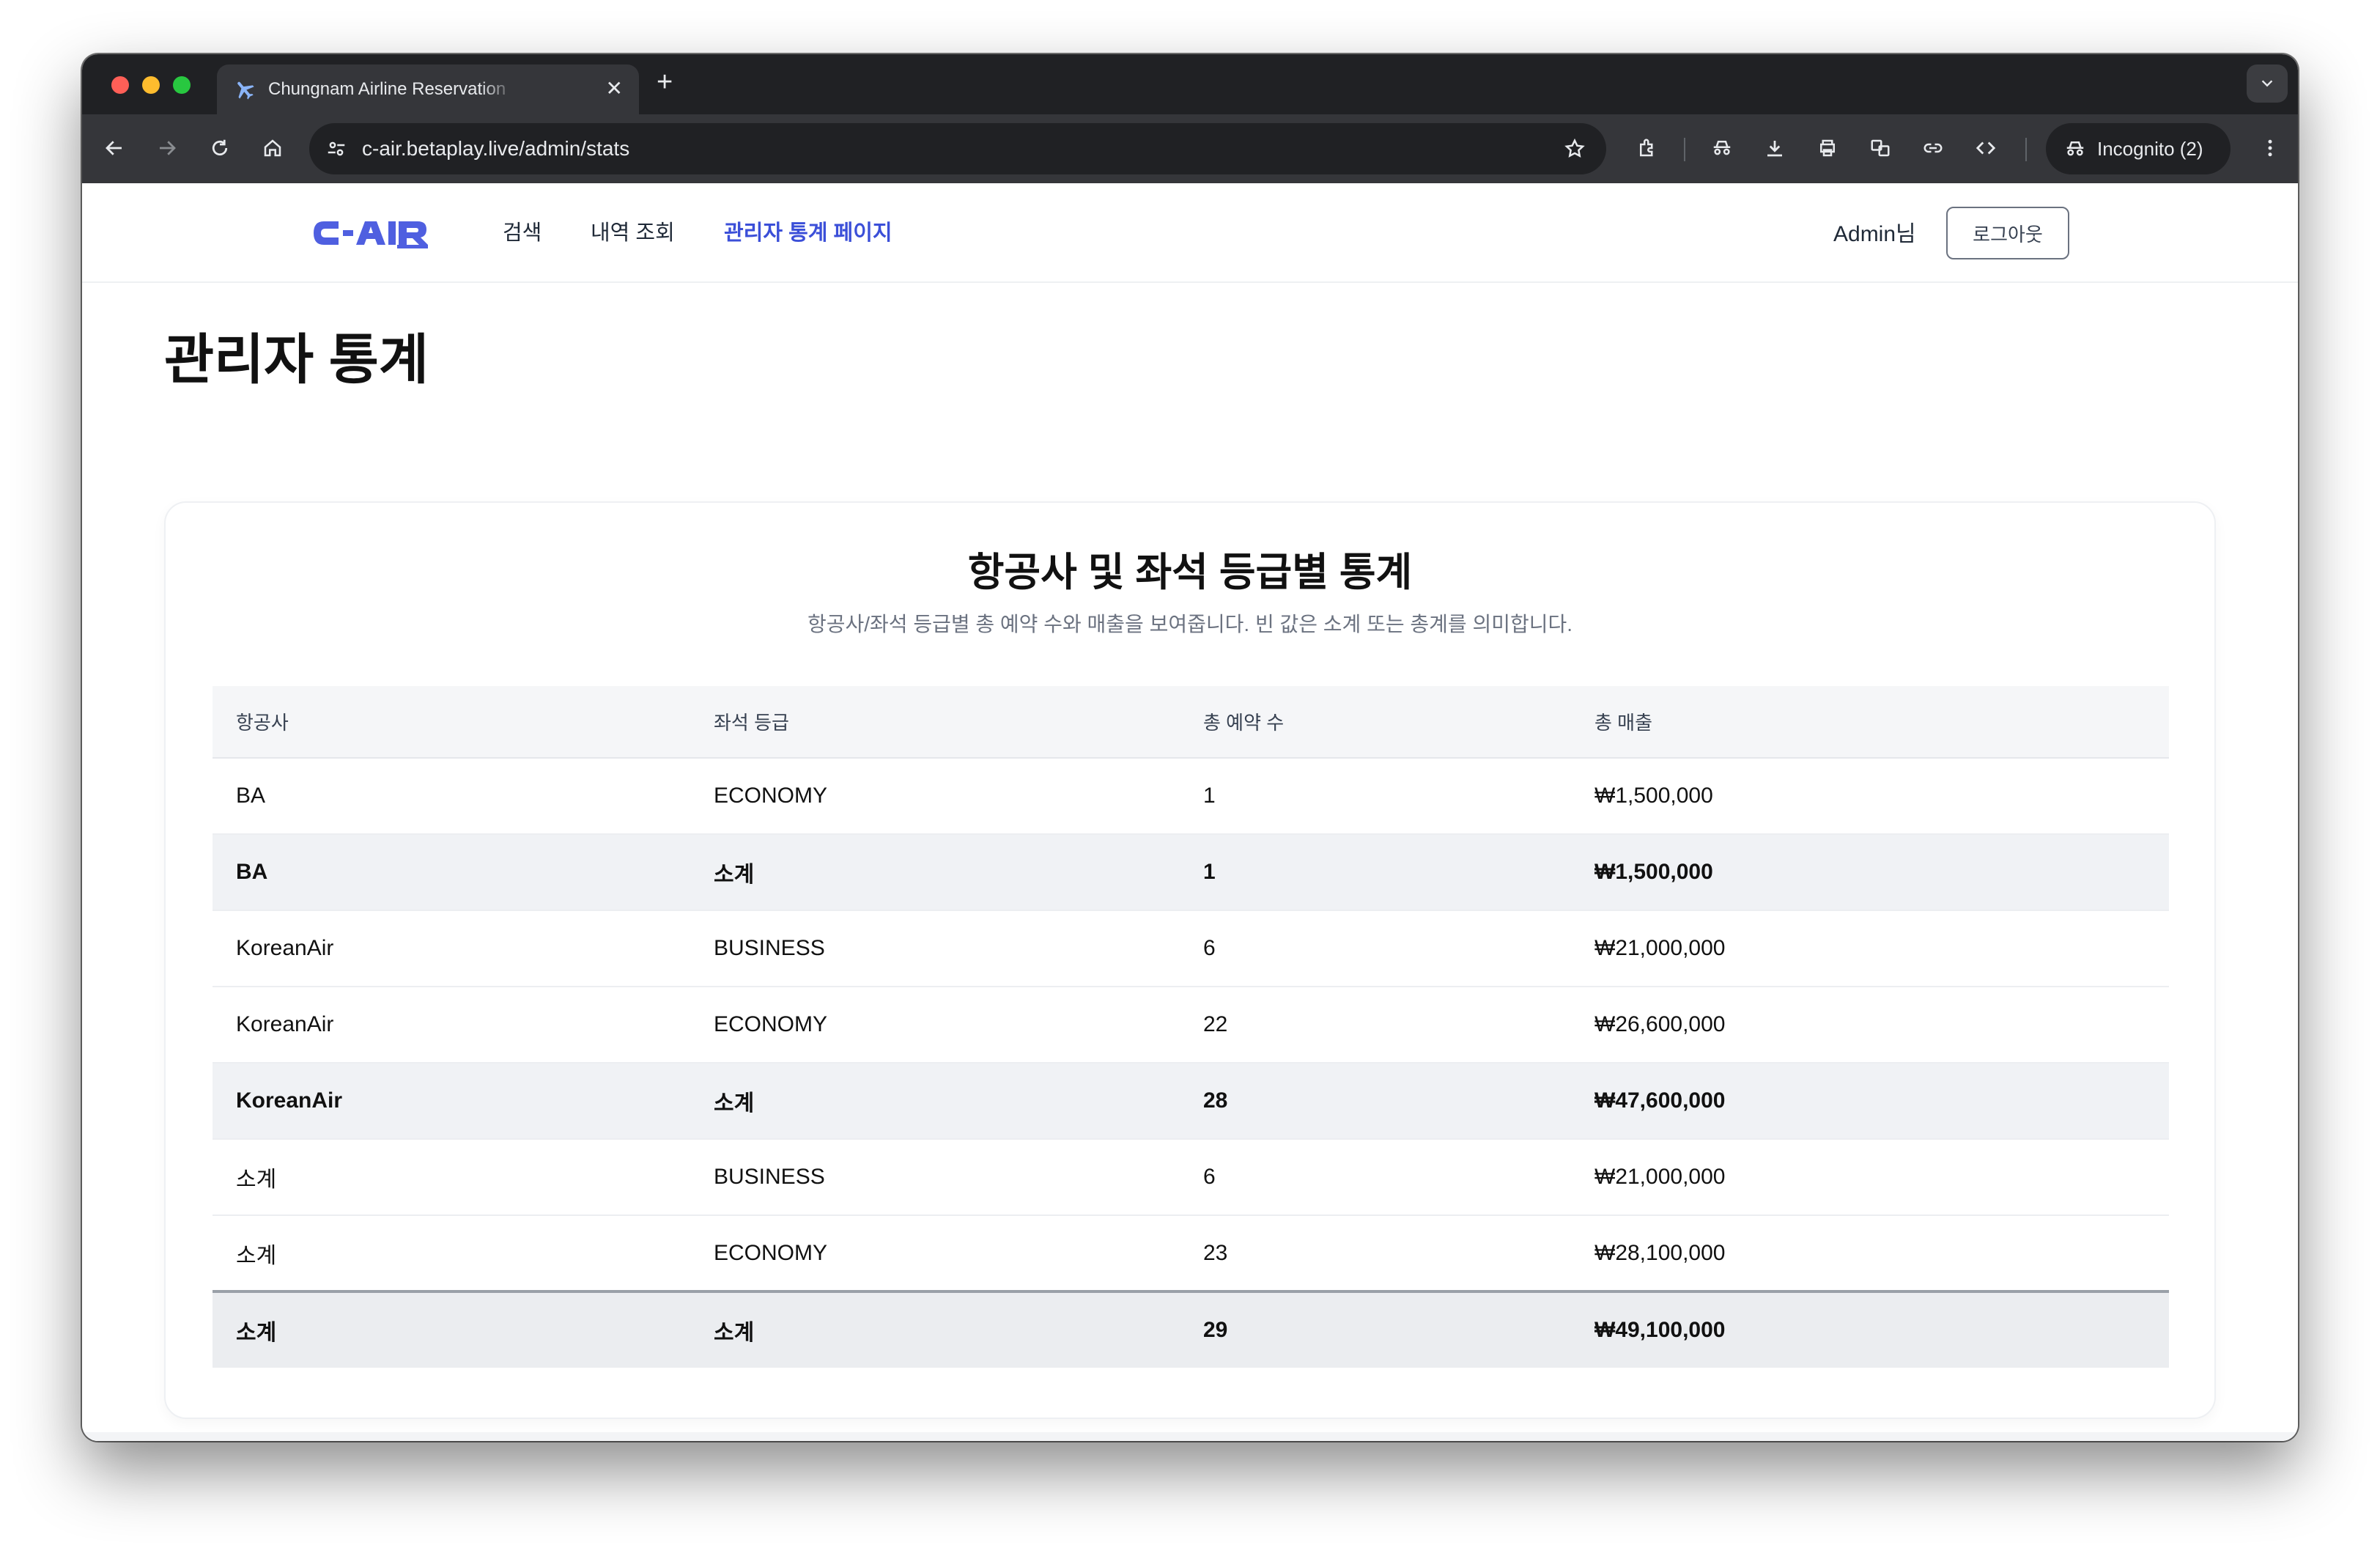  What do you see at coordinates (336, 149) in the screenshot?
I see `site-settings-icon` at bounding box center [336, 149].